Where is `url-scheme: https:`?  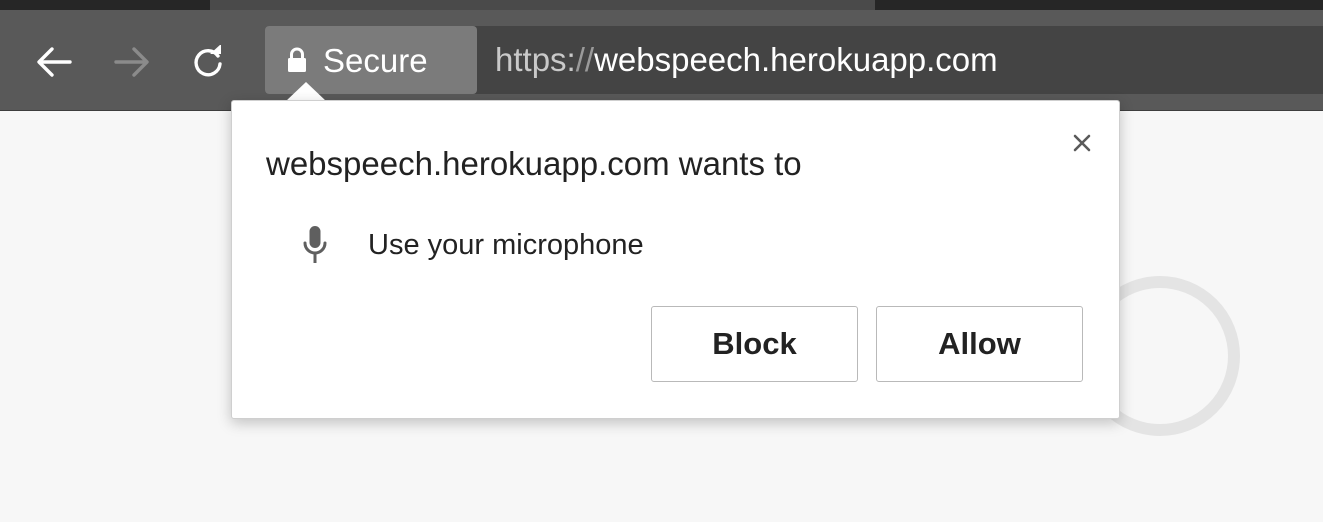
url-scheme: https: is located at coordinates (535, 59).